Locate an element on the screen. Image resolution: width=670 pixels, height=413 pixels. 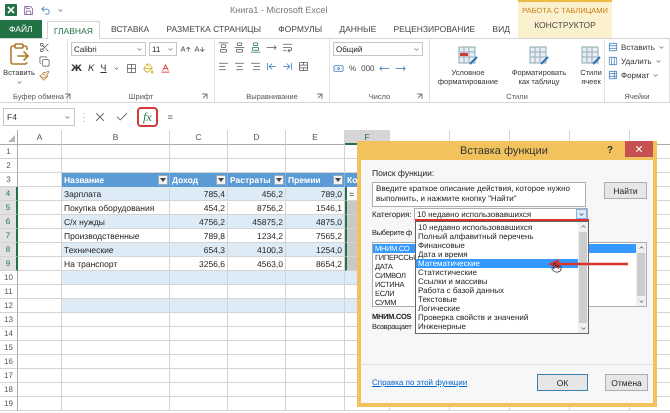
font-size-field: 11 is located at coordinates (163, 49).